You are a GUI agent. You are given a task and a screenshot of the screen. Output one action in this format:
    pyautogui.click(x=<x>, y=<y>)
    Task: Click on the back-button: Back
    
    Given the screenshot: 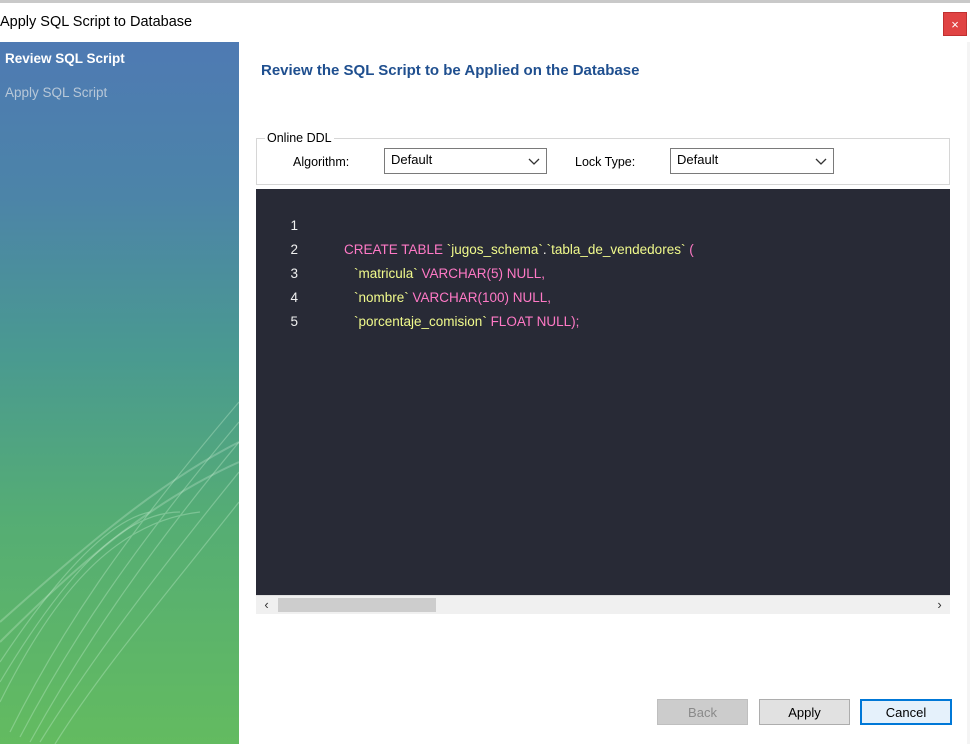 What is the action you would take?
    pyautogui.click(x=702, y=712)
    